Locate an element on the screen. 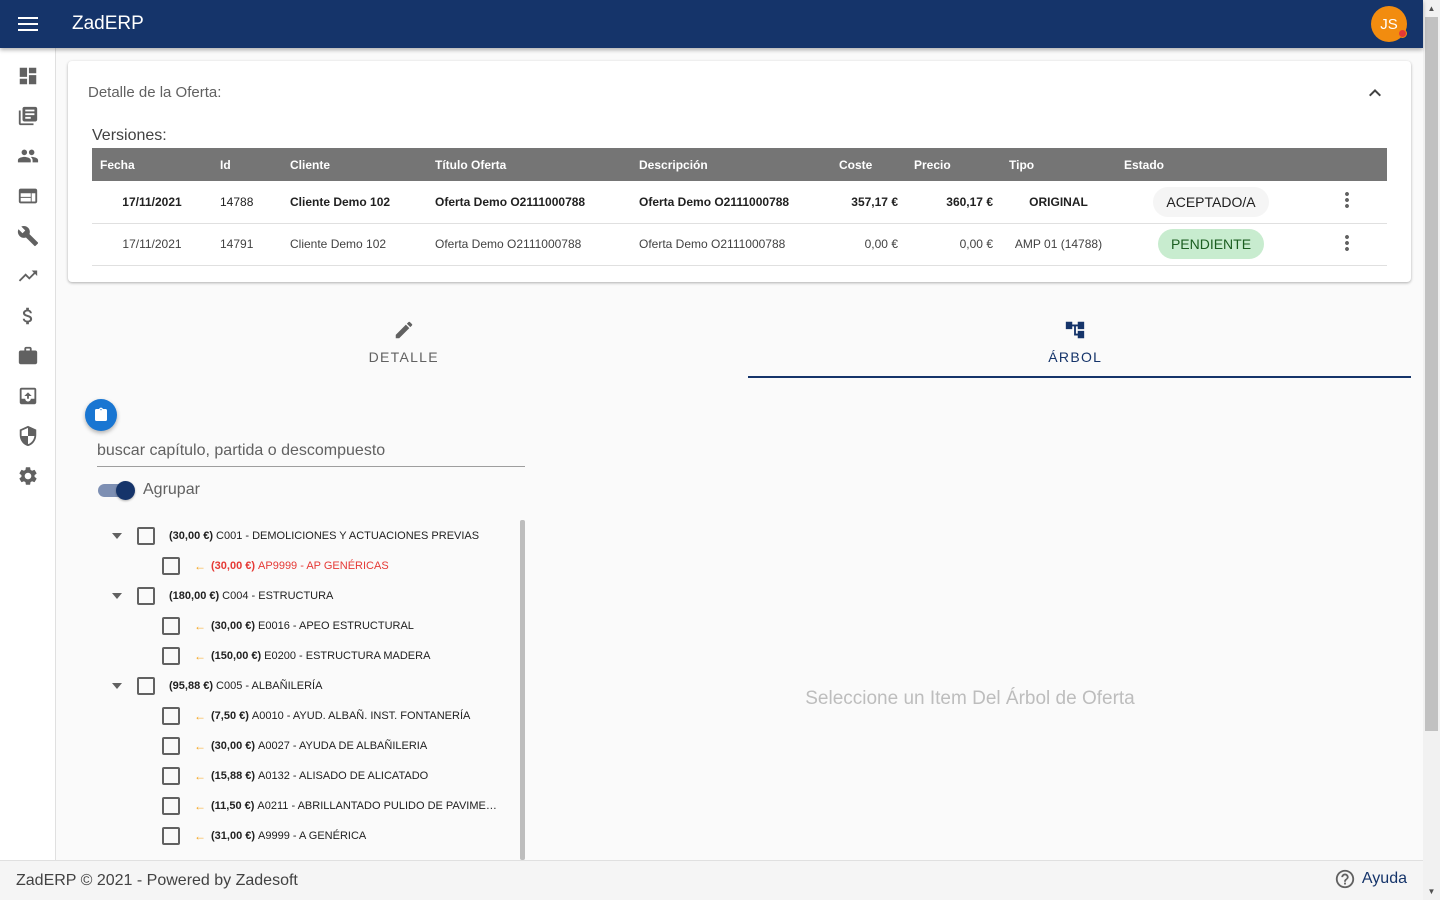 The width and height of the screenshot is (1440, 900). tree-node-chapter: (95,88 €) C005 - ALBAÑILERÍA is located at coordinates (216, 686).